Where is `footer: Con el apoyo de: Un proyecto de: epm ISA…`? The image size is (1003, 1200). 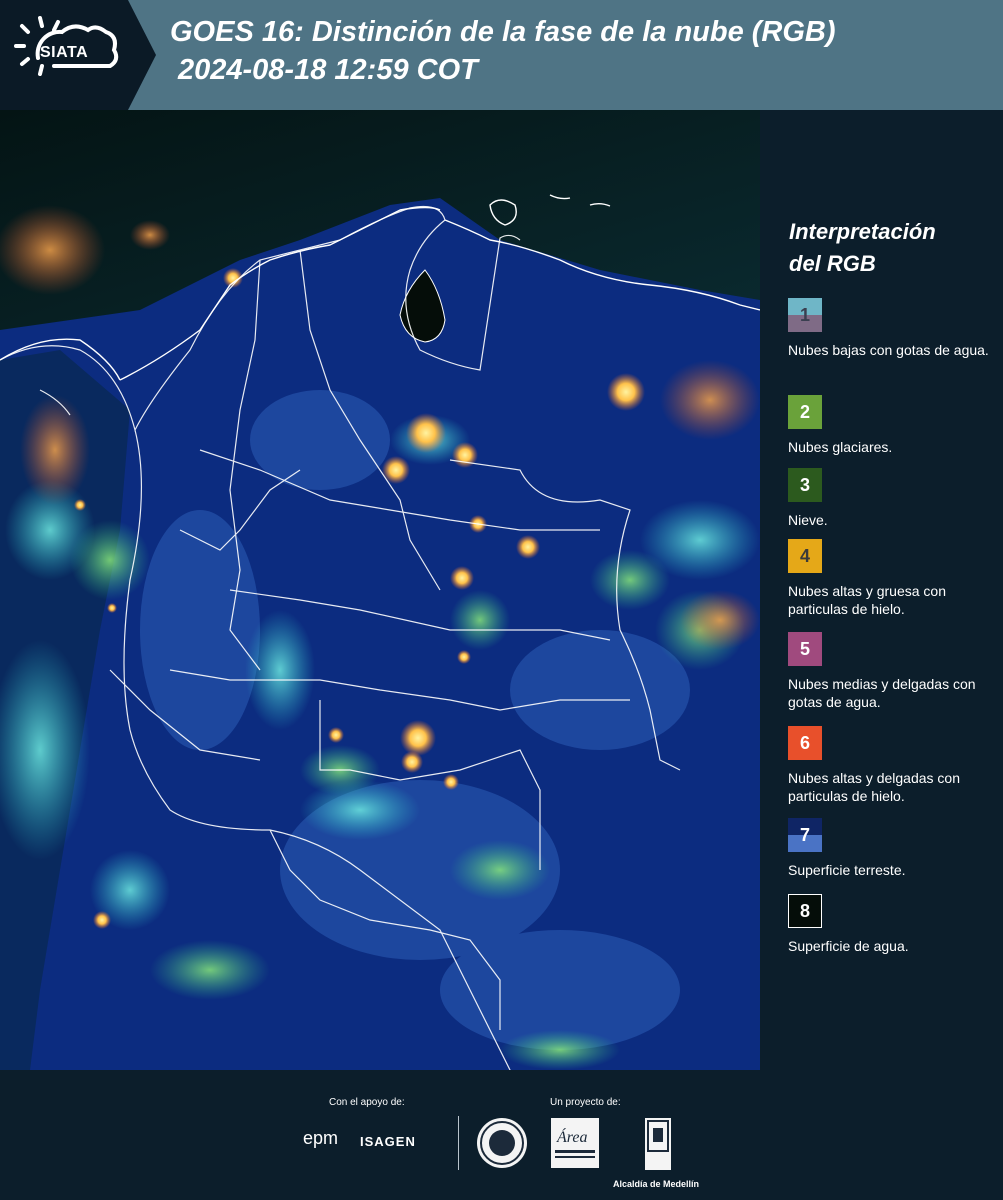 footer: Con el apoyo de: Un proyecto de: epm ISA… is located at coordinates (501, 1135).